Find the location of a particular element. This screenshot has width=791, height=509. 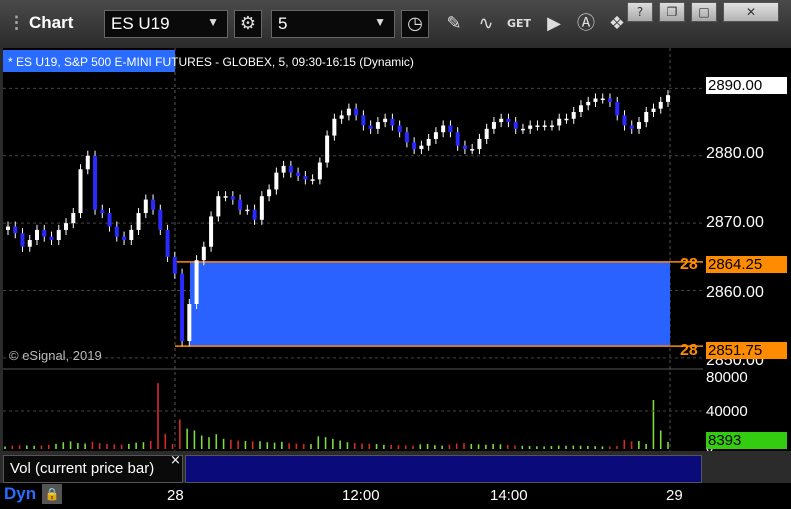

time-tick: 14:00 is located at coordinates (509, 495).